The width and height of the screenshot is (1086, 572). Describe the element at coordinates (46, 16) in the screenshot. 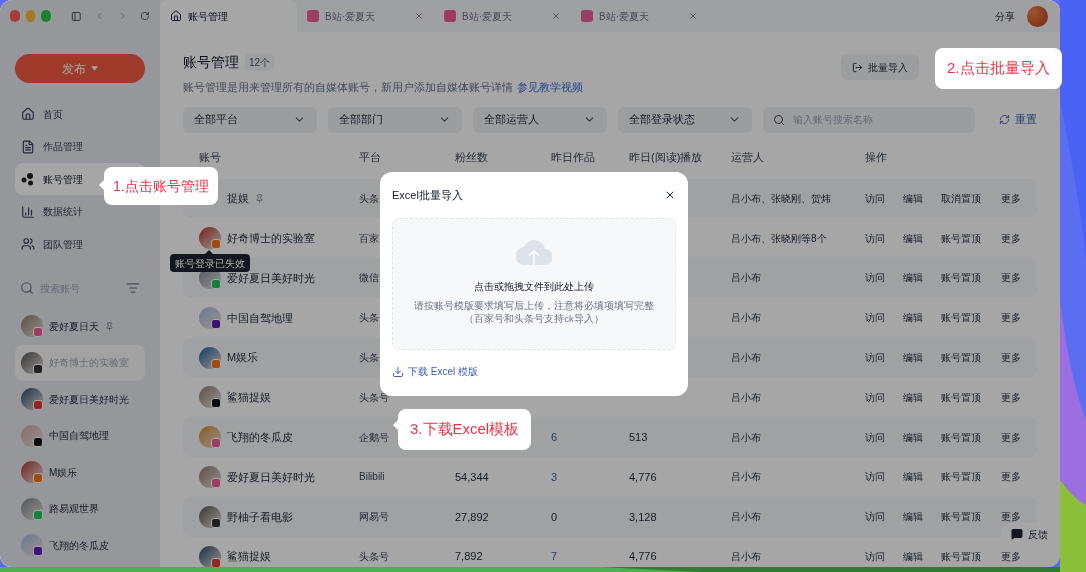

I see `maximize-window-button` at that location.